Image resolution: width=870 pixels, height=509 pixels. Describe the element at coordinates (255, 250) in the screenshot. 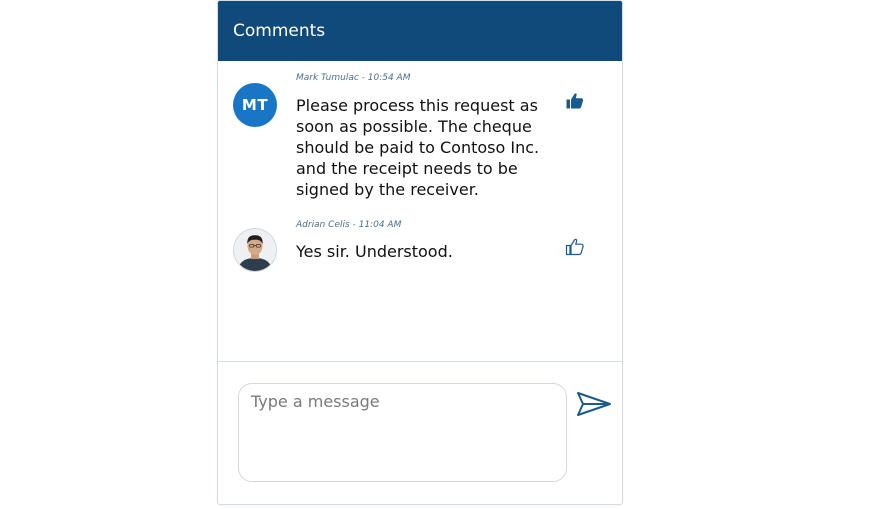

I see `avatar` at that location.